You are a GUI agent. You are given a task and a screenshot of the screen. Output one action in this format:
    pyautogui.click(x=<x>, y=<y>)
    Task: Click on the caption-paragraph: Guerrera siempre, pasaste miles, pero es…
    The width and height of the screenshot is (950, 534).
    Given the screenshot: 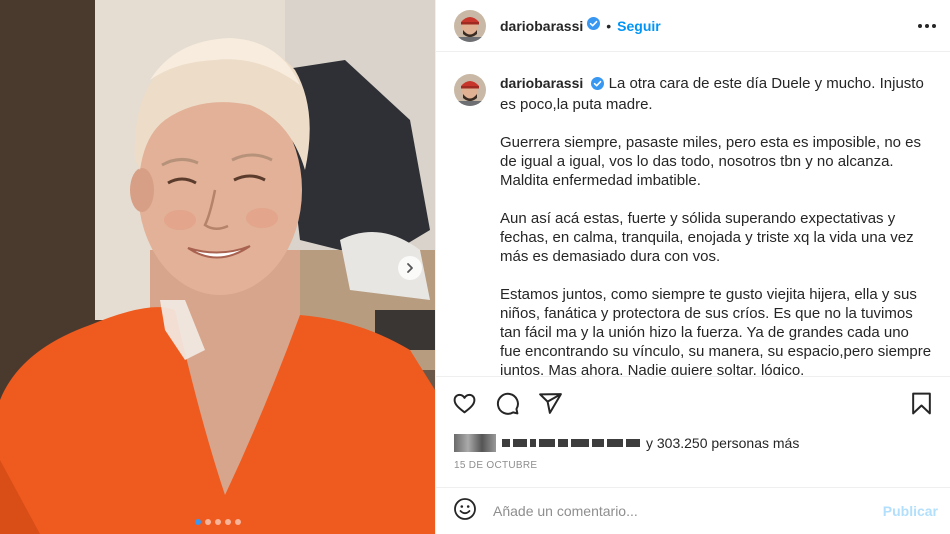 What is the action you would take?
    pyautogui.click(x=711, y=161)
    